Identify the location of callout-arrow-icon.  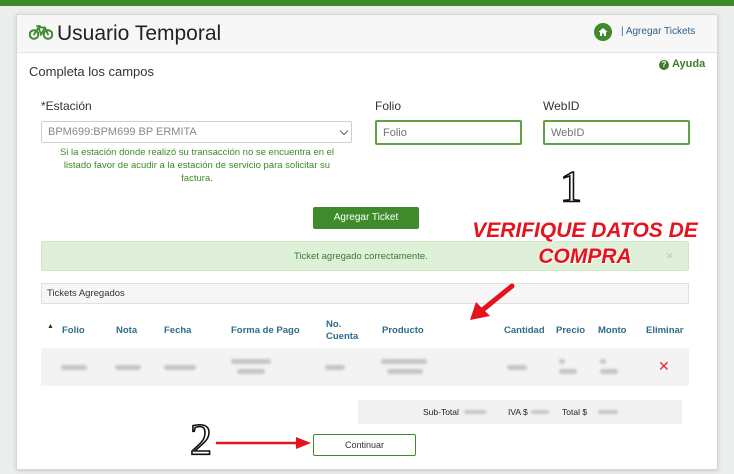
(492, 301).